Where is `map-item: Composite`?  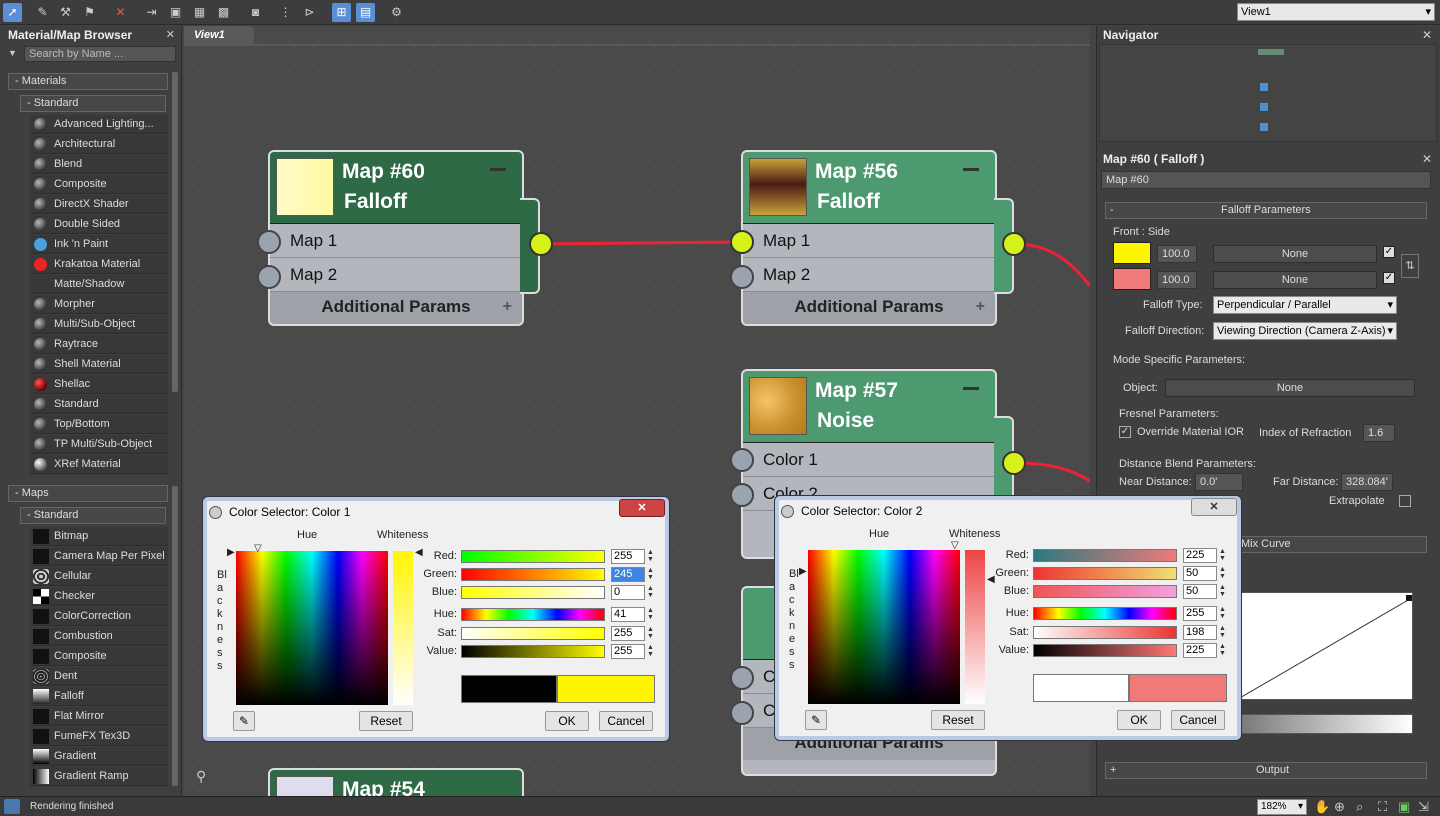 map-item: Composite is located at coordinates (99, 656).